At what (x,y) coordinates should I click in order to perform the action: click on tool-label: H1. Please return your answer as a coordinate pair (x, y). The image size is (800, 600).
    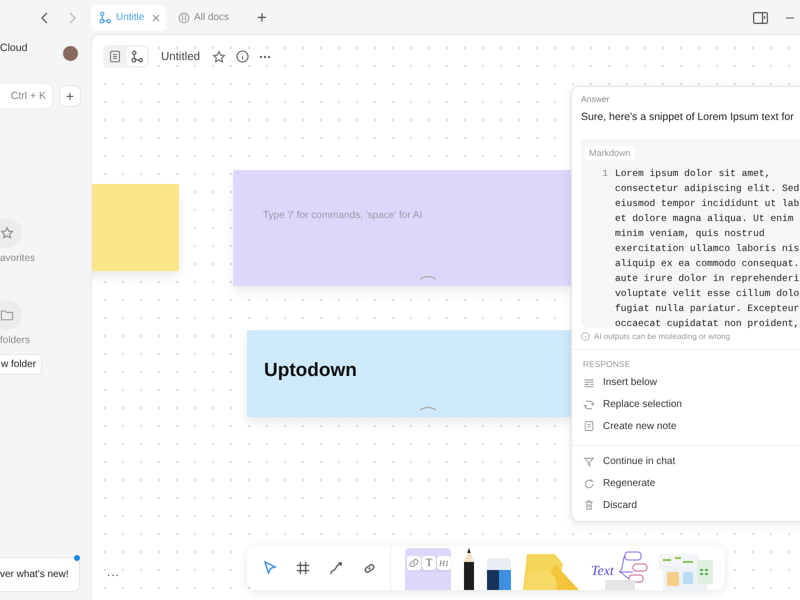
    Looking at the image, I should click on (444, 563).